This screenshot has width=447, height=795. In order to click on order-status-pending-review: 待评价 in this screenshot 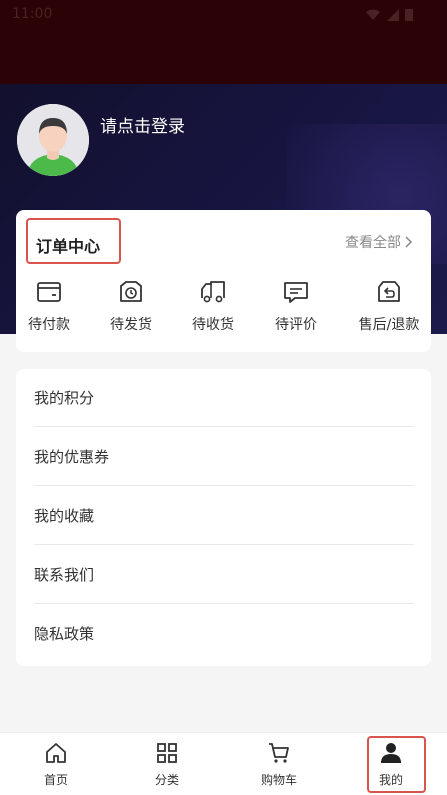, I will do `click(296, 307)`.